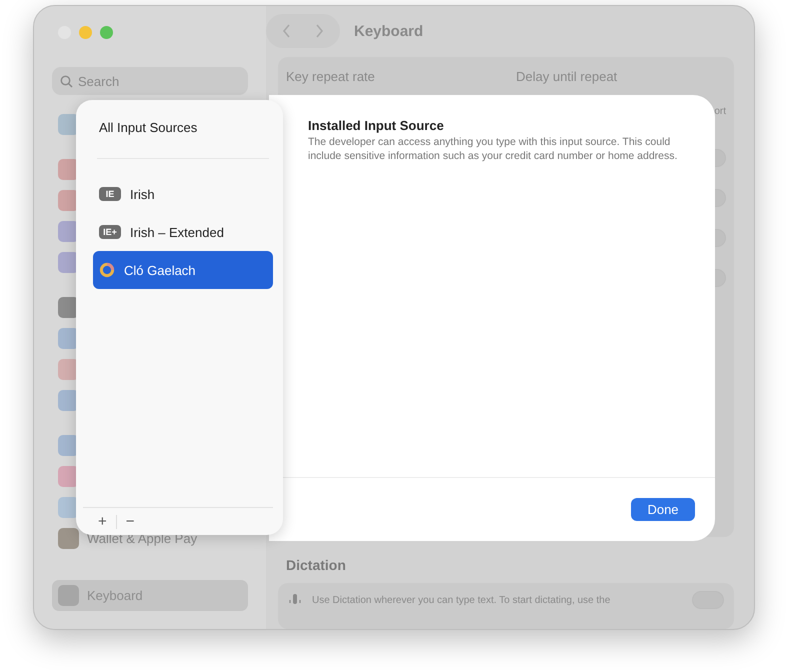 The image size is (800, 670). Describe the element at coordinates (567, 76) in the screenshot. I see `setting-label: Delay until repeat` at that location.